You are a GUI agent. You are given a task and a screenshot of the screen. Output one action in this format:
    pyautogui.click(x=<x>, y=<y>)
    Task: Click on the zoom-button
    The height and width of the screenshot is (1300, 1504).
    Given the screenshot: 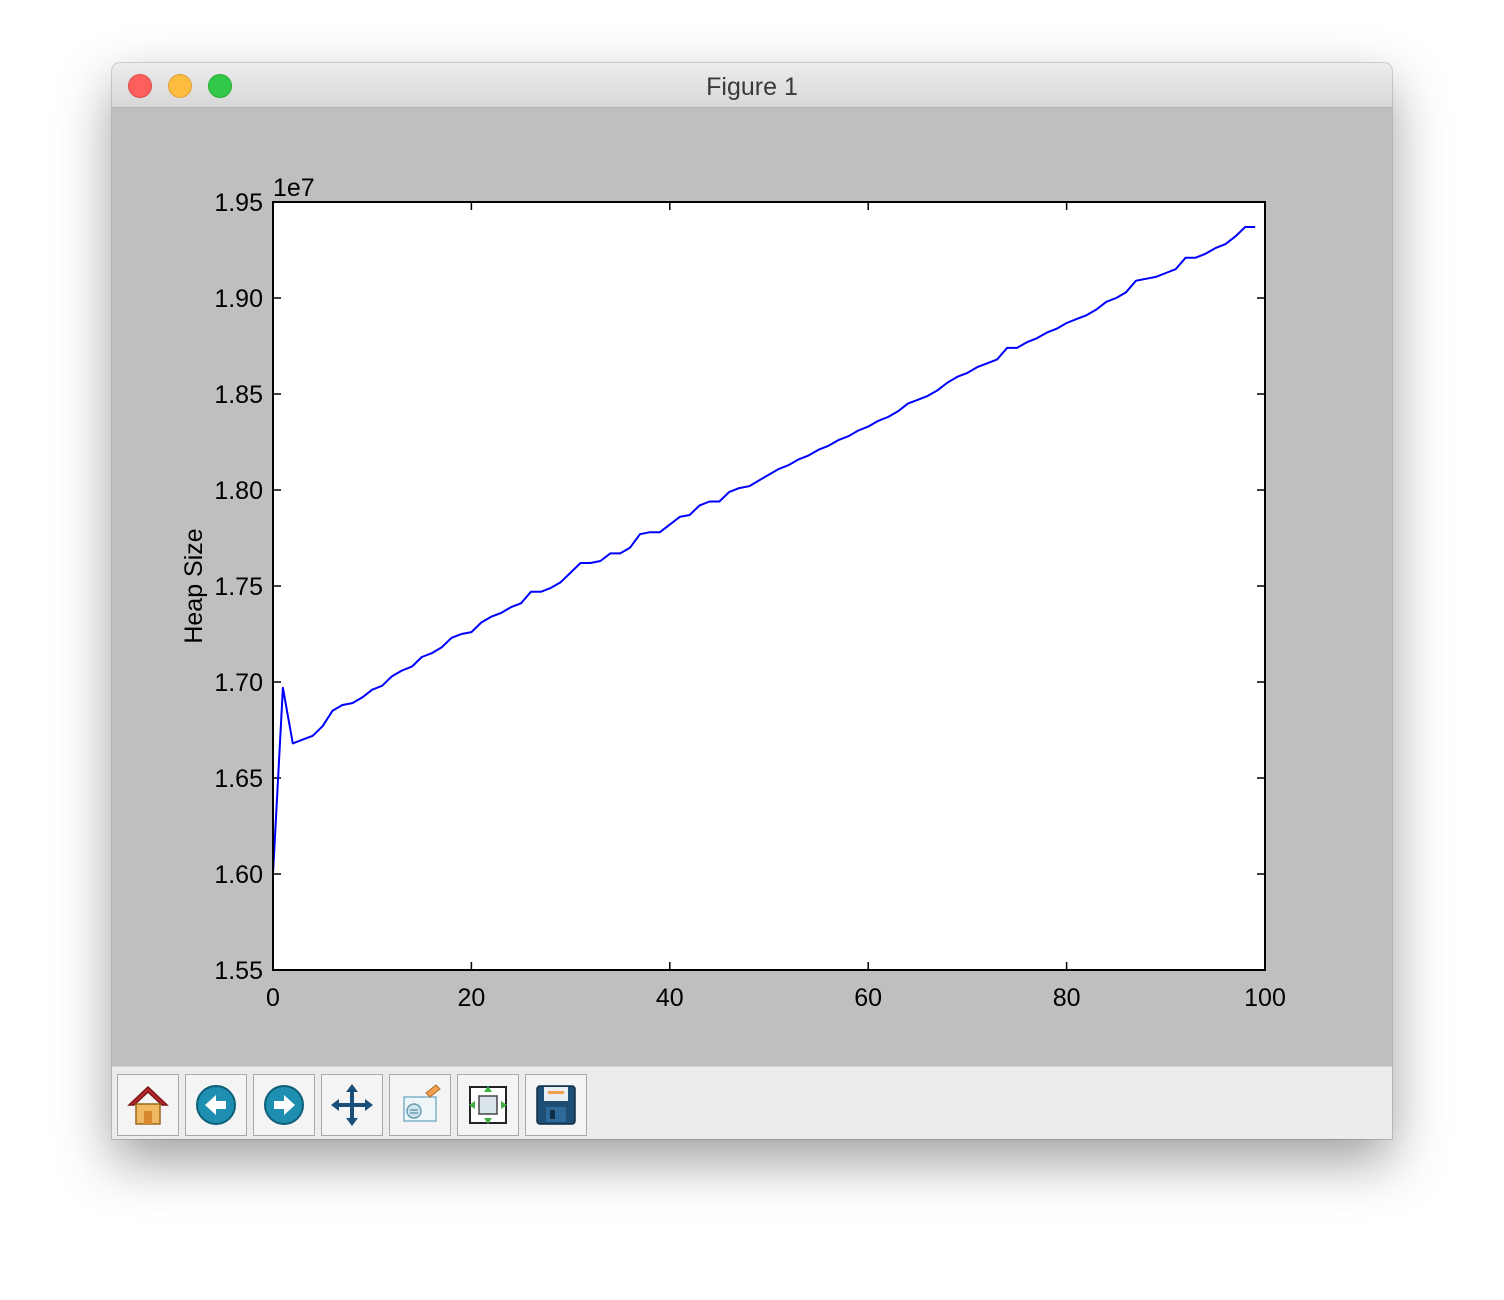 What is the action you would take?
    pyautogui.click(x=420, y=1105)
    